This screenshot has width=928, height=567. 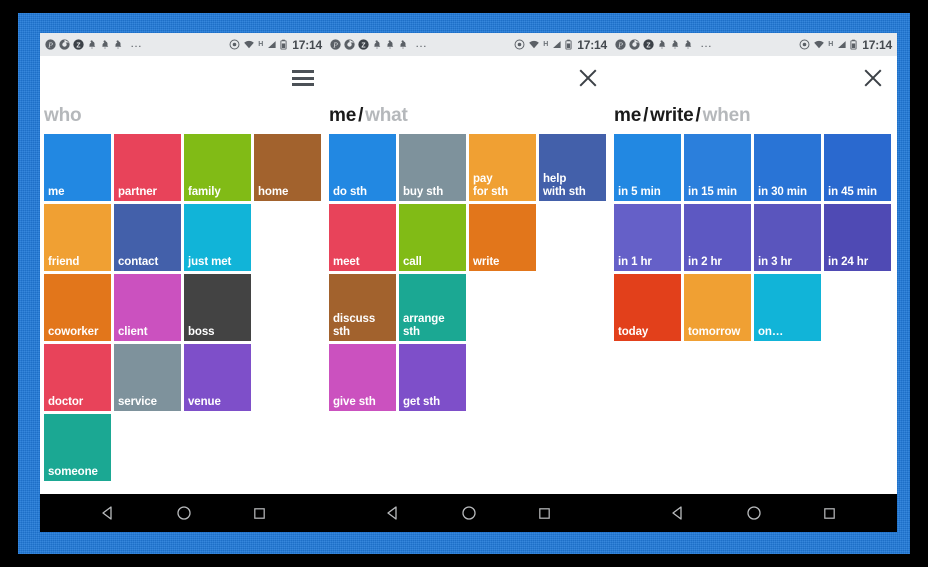 I want to click on tile-client: client, so click(x=147, y=307).